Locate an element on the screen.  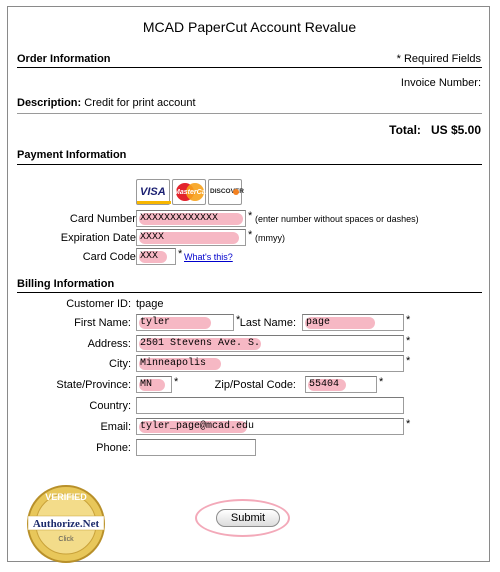
submit-button: Submit is located at coordinates (248, 518).